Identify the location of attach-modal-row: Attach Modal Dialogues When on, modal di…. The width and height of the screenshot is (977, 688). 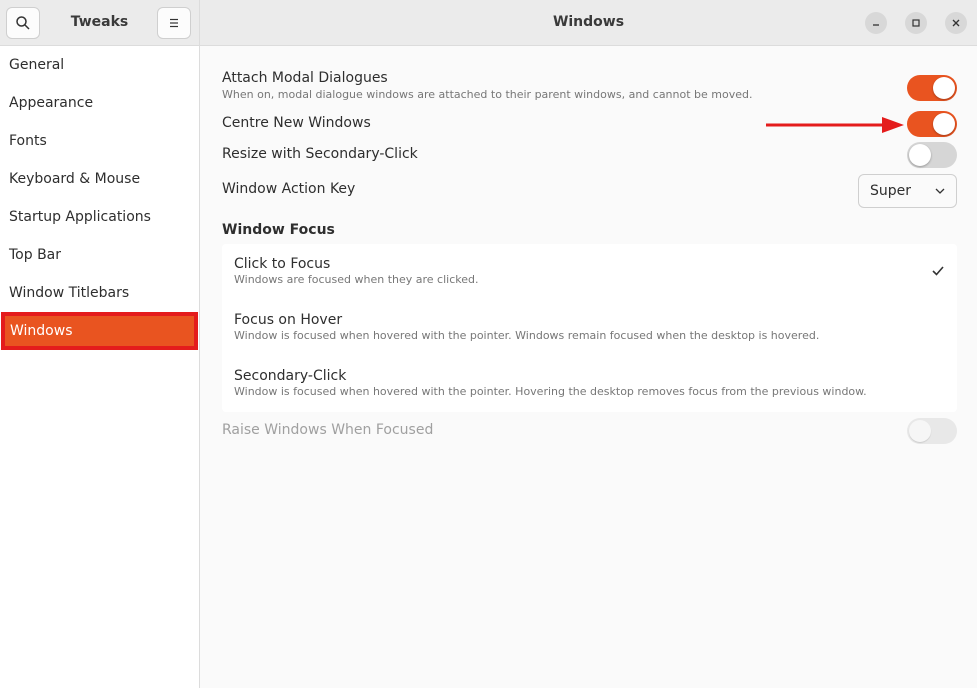
(589, 85).